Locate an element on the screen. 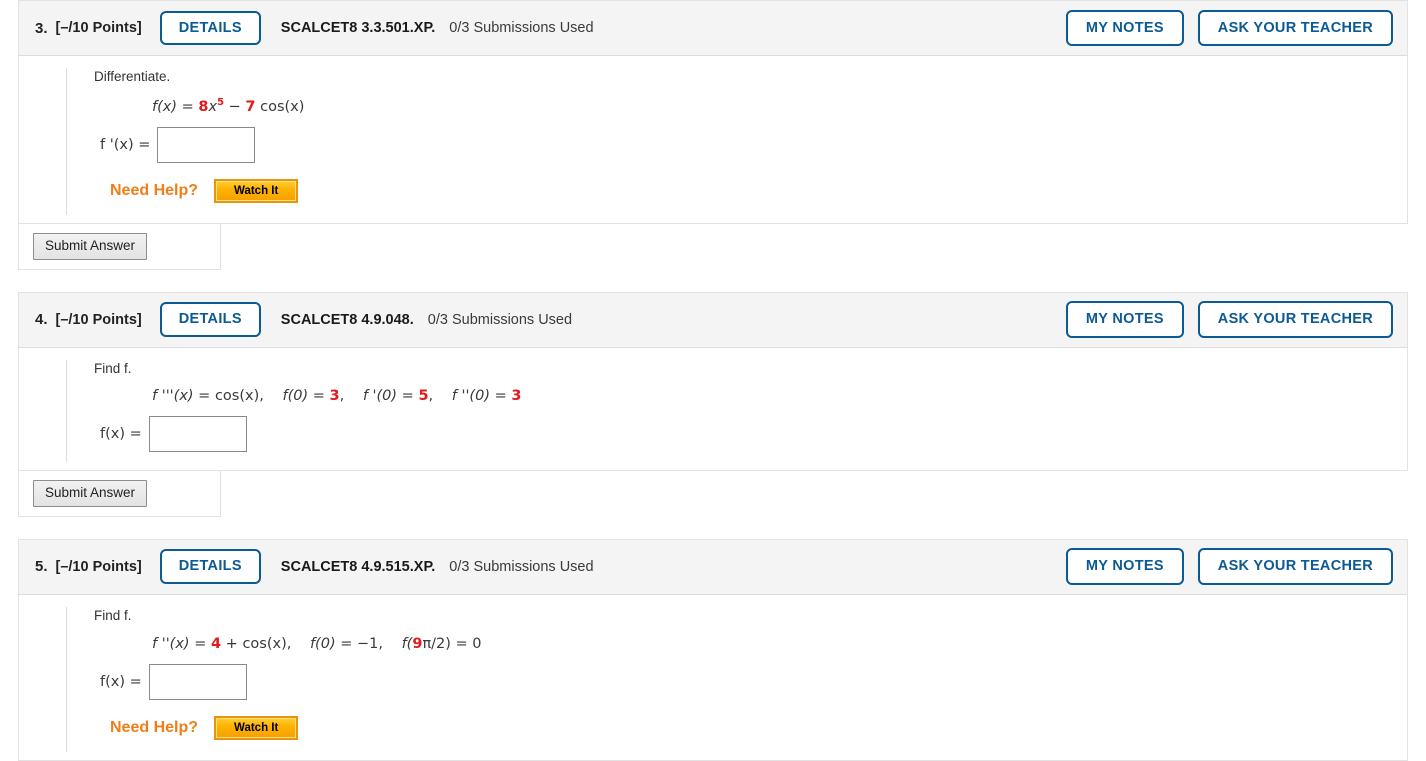 The width and height of the screenshot is (1426, 761). eq3-term2: cos(x) is located at coordinates (282, 106).